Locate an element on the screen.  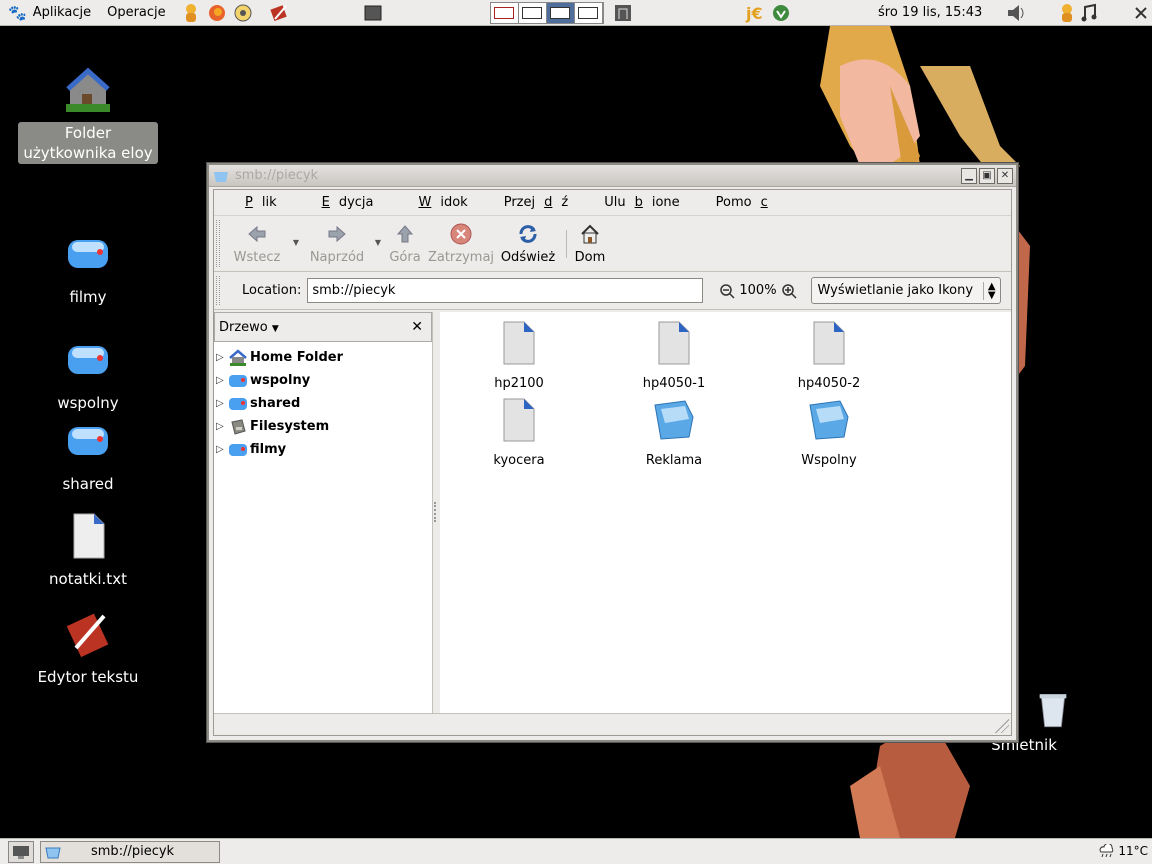
terminal-launcher is located at coordinates (373, 13).